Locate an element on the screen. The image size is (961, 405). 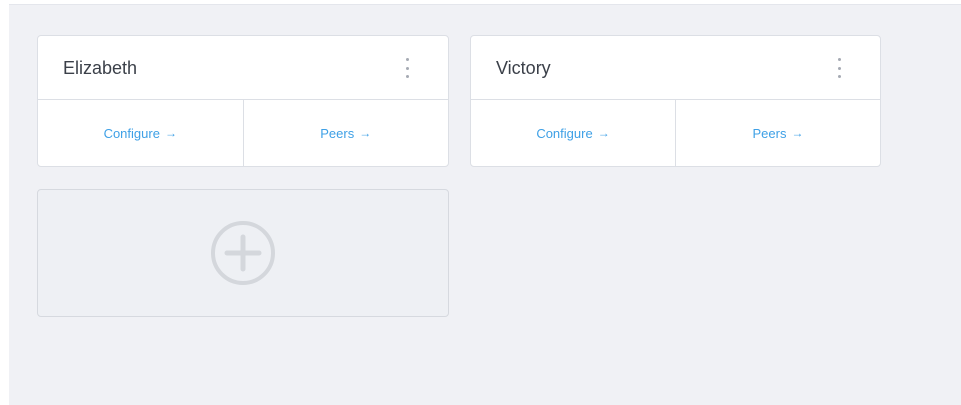
card-header: Elizabeth is located at coordinates (243, 68).